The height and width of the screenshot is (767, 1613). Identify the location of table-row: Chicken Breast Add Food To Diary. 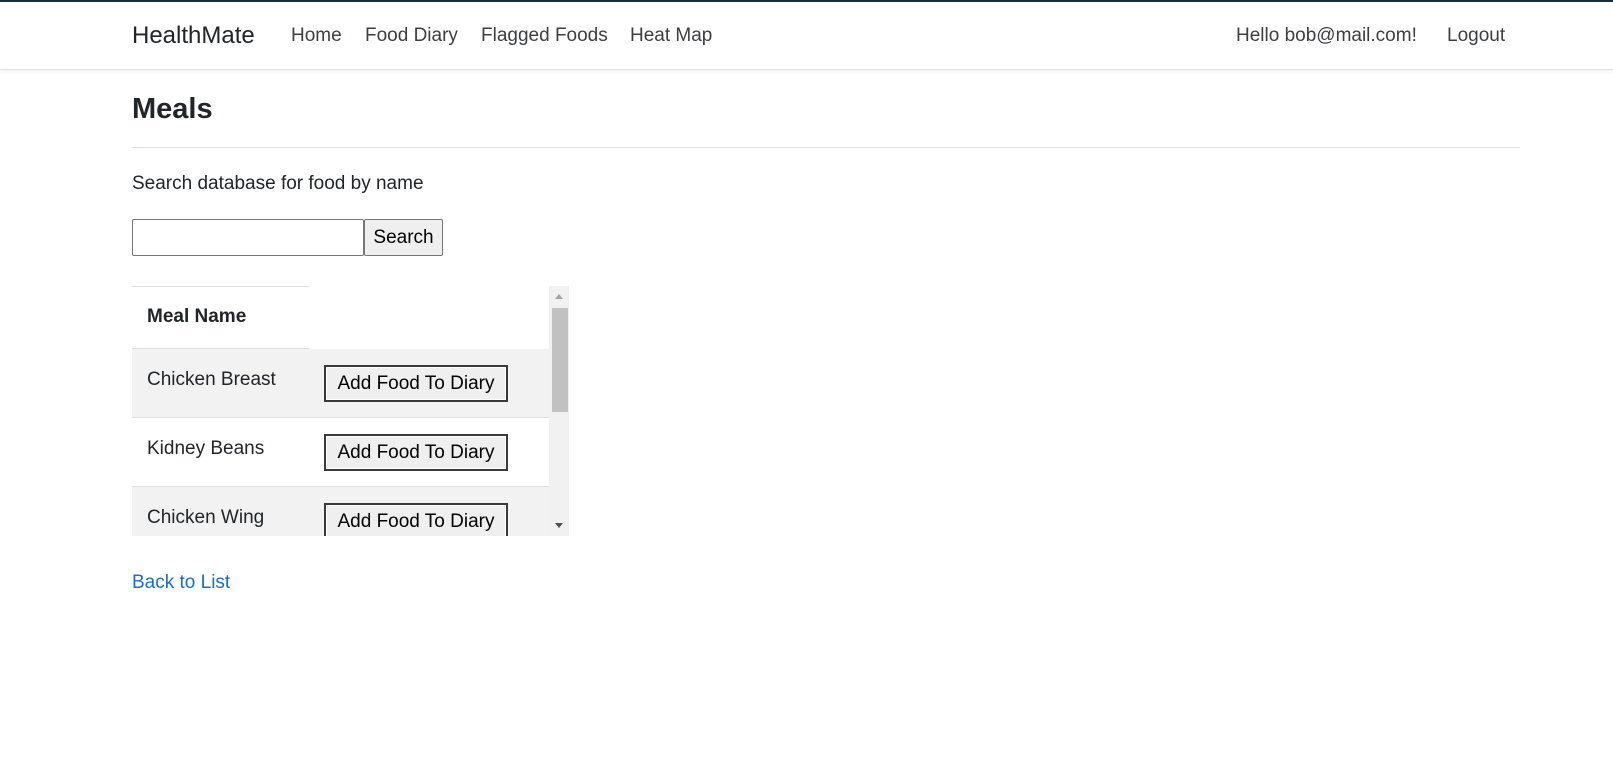
(340, 383).